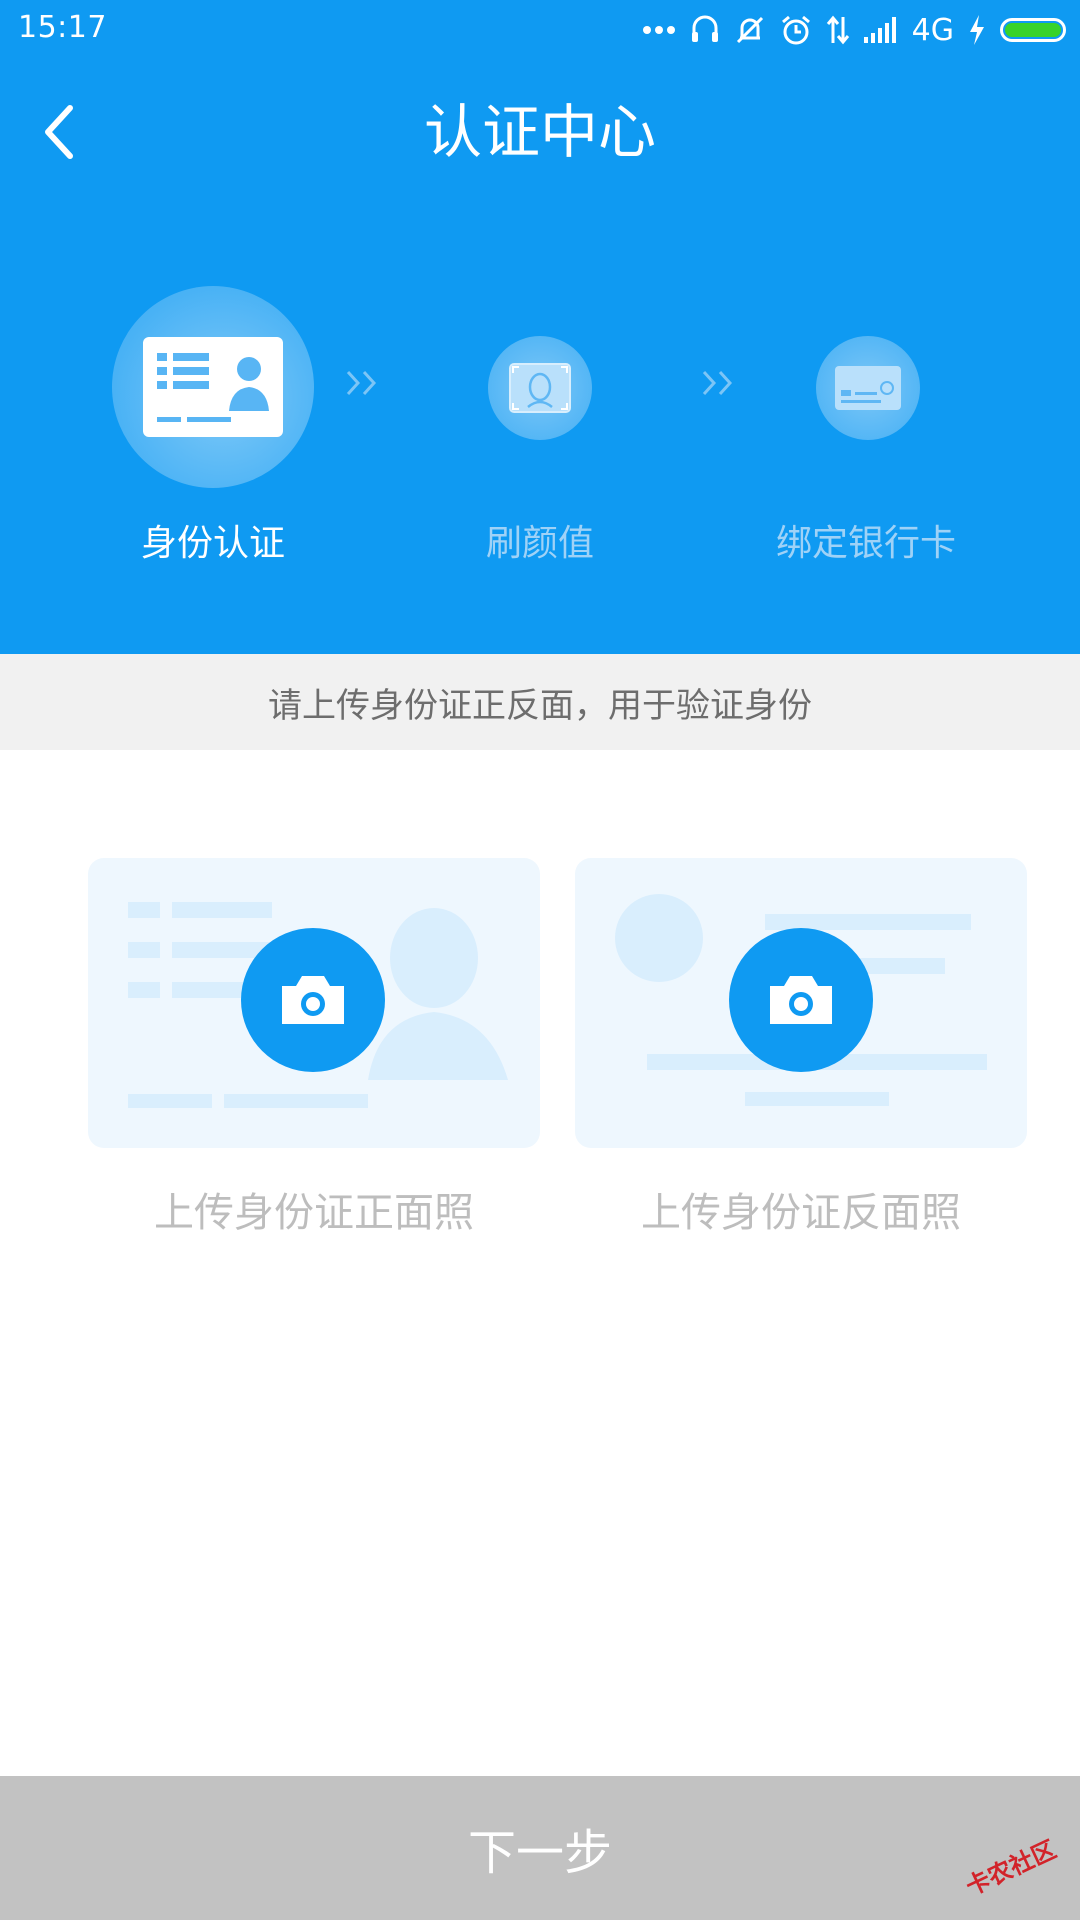  I want to click on camera-button-front, so click(313, 1000).